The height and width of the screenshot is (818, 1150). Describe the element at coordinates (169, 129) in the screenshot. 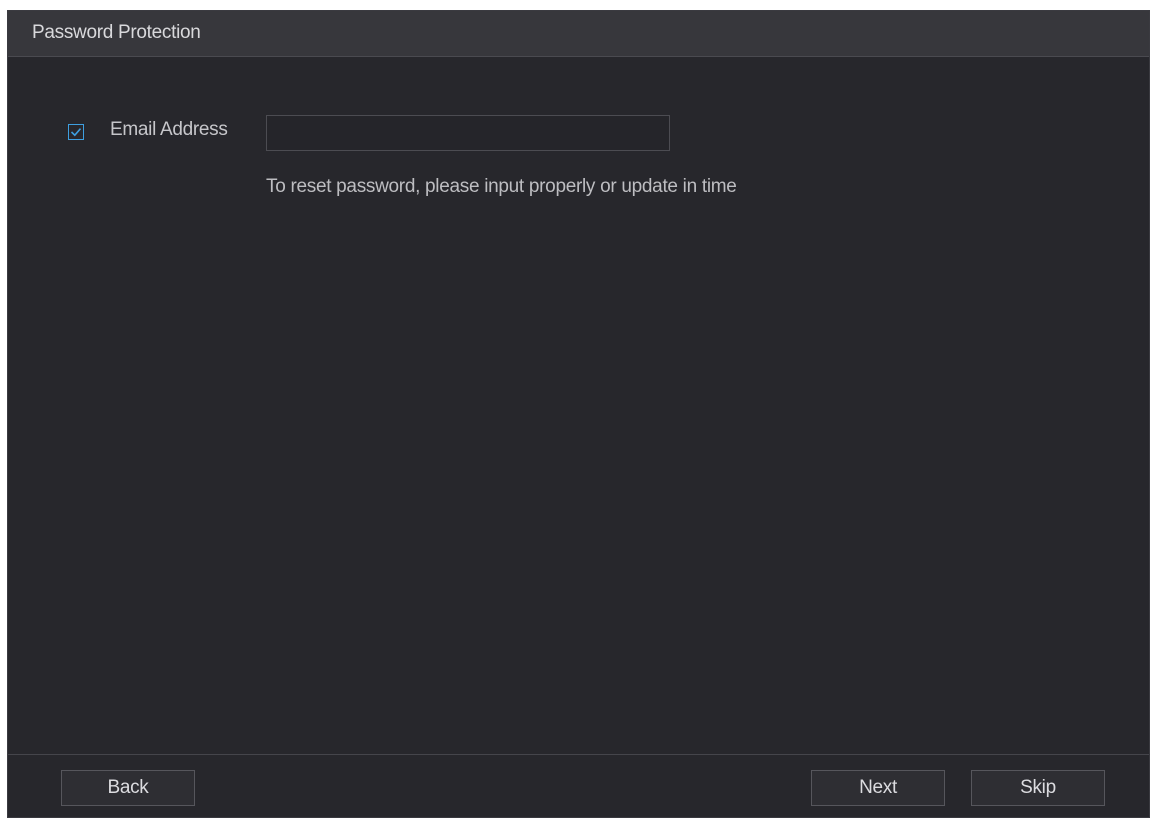

I see `email-address-label: Email Address` at that location.